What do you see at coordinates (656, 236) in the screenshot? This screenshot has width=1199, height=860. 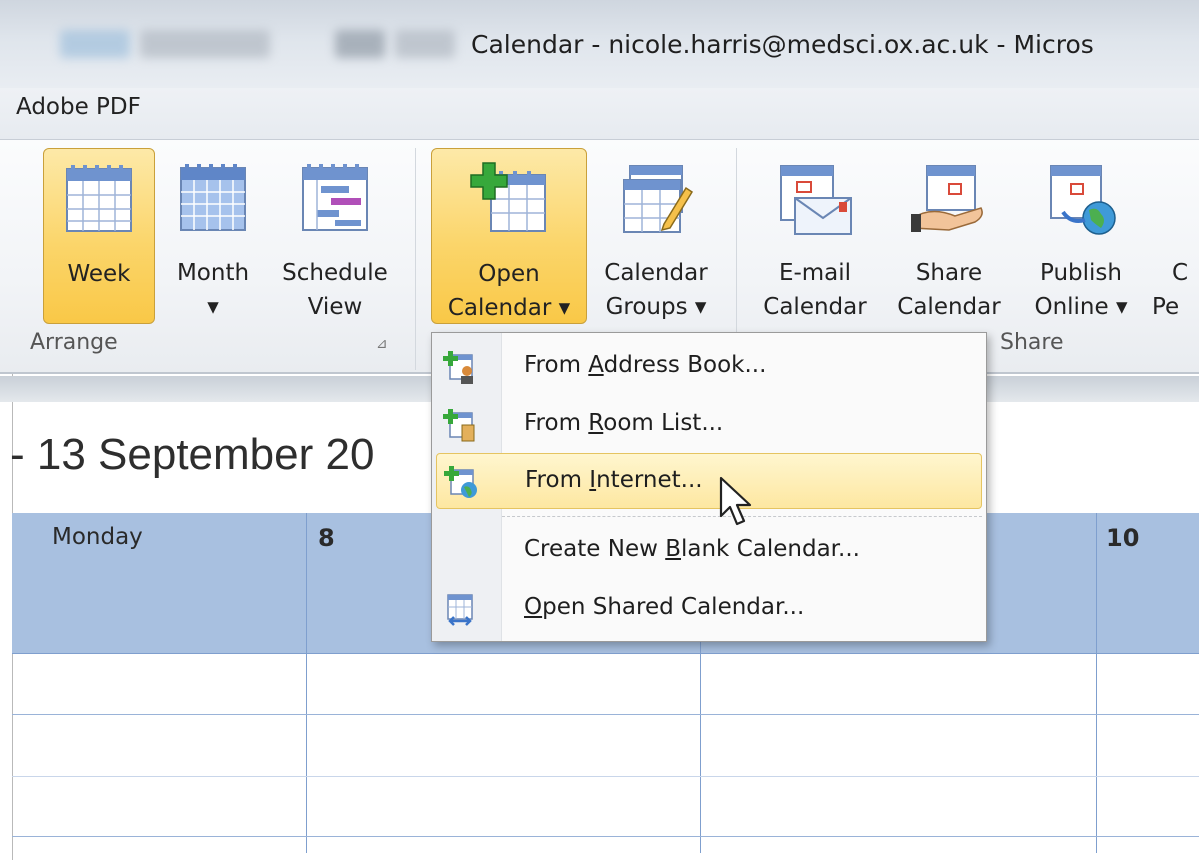 I see `calendar-groups-button: Calendar Groups ▾` at bounding box center [656, 236].